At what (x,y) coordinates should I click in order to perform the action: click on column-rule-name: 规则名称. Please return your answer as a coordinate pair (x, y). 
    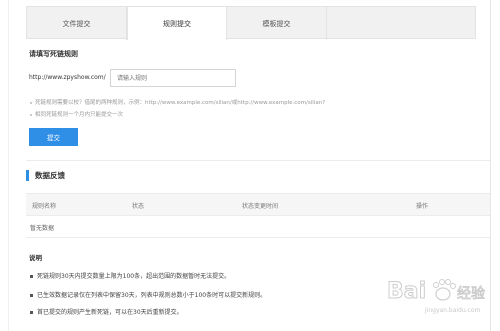
    Looking at the image, I should click on (44, 206).